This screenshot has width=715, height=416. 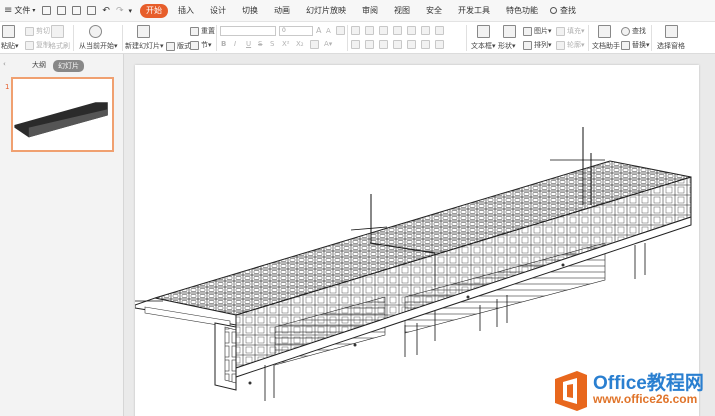 What do you see at coordinates (68, 66) in the screenshot?
I see `tab-slides: 幻灯片` at bounding box center [68, 66].